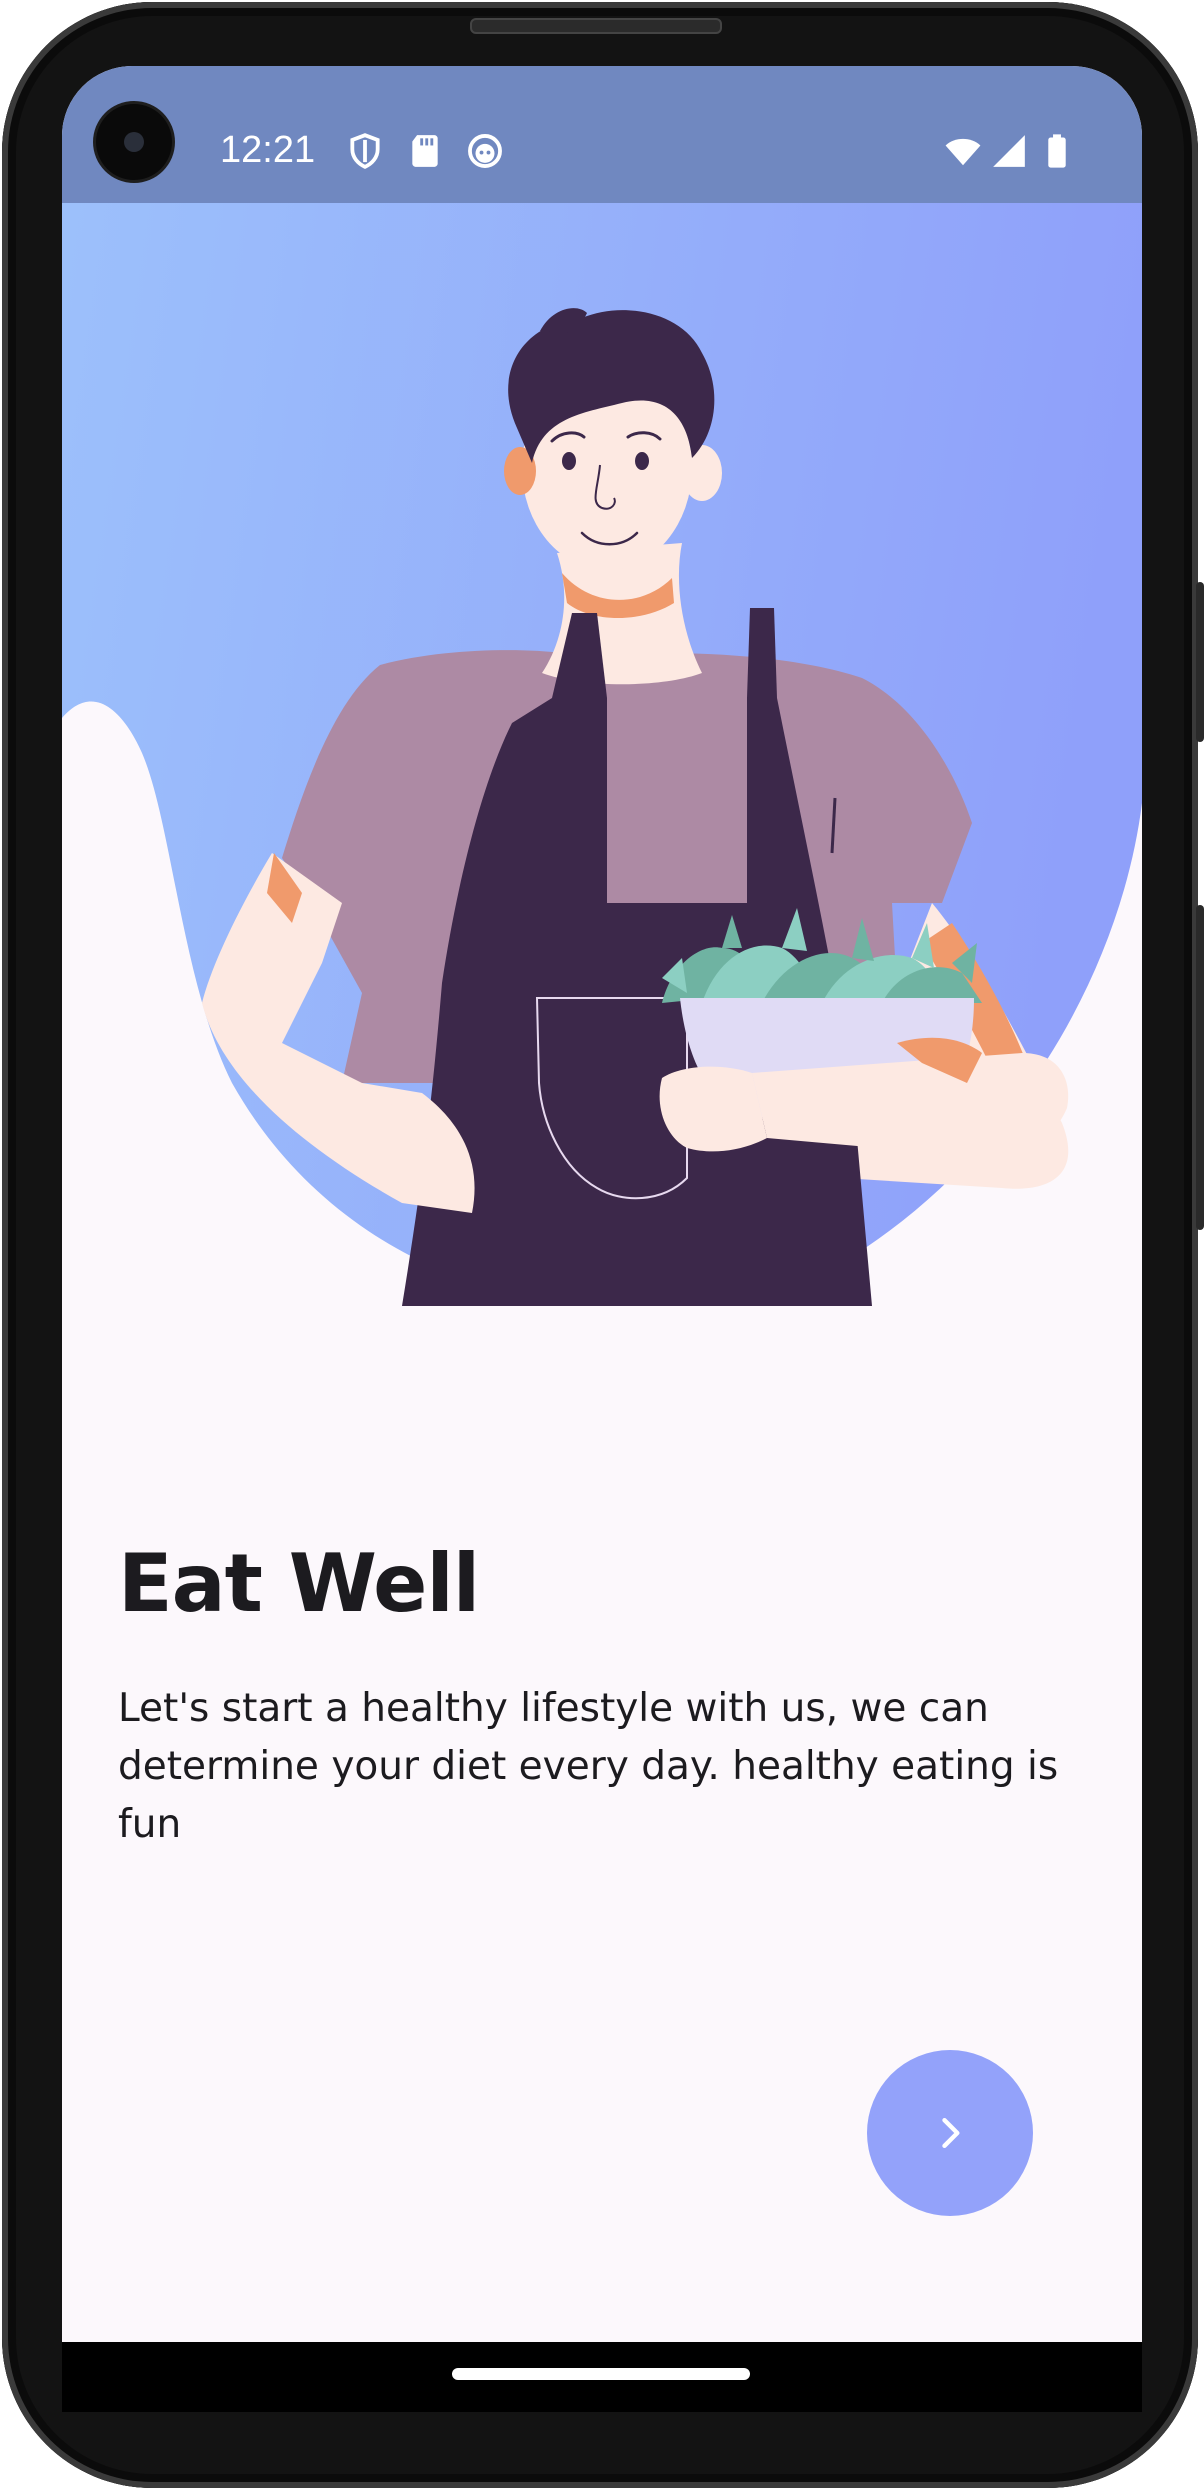 Image resolution: width=1204 pixels, height=2491 pixels. I want to click on next-button, so click(950, 2133).